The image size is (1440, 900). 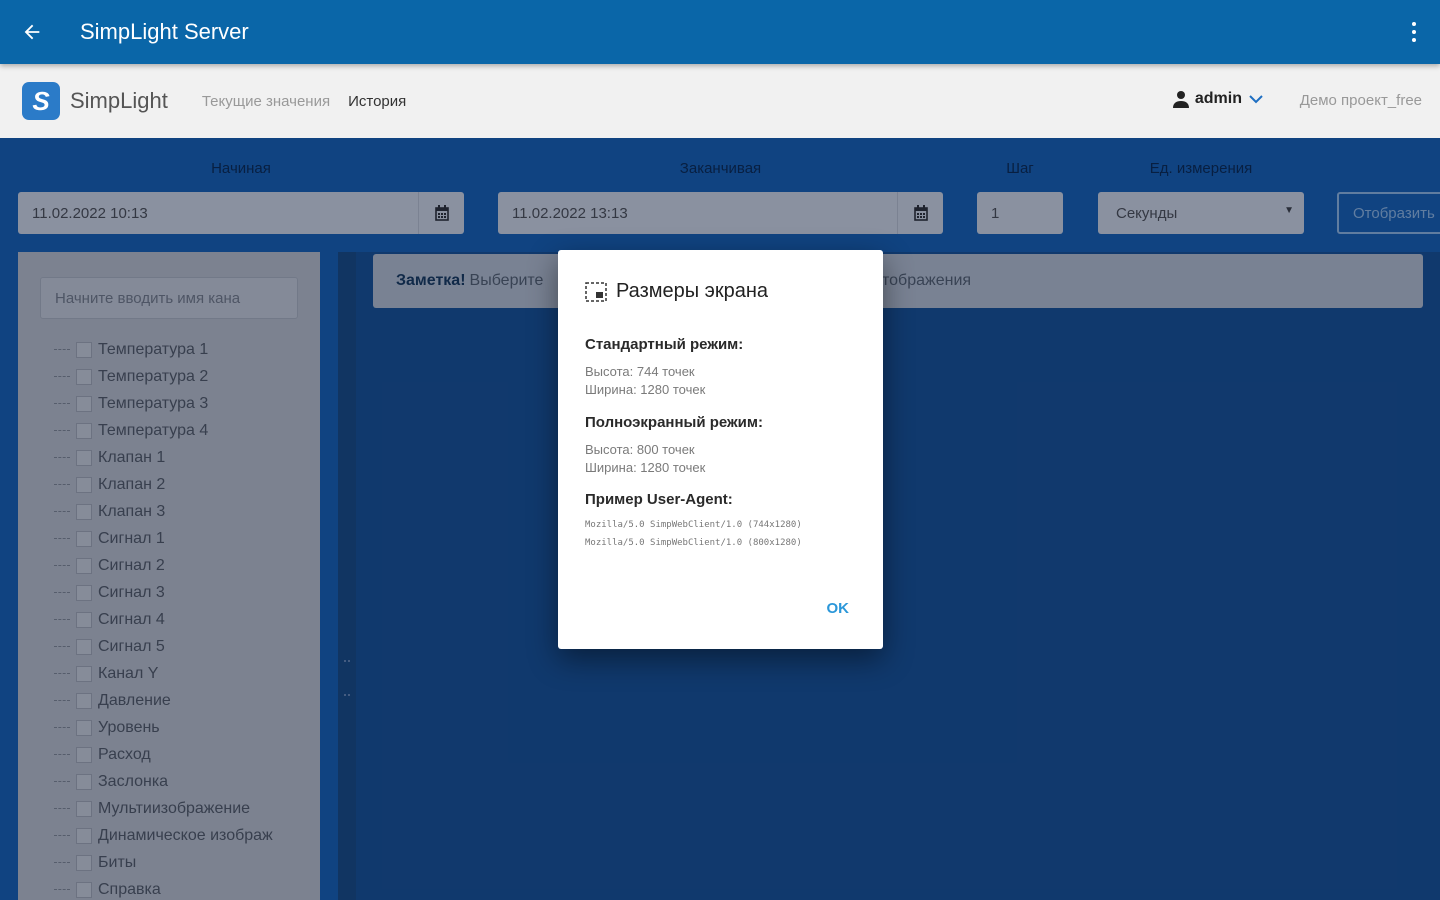 What do you see at coordinates (645, 389) in the screenshot?
I see `standard-width: Ширина: 1280 точек` at bounding box center [645, 389].